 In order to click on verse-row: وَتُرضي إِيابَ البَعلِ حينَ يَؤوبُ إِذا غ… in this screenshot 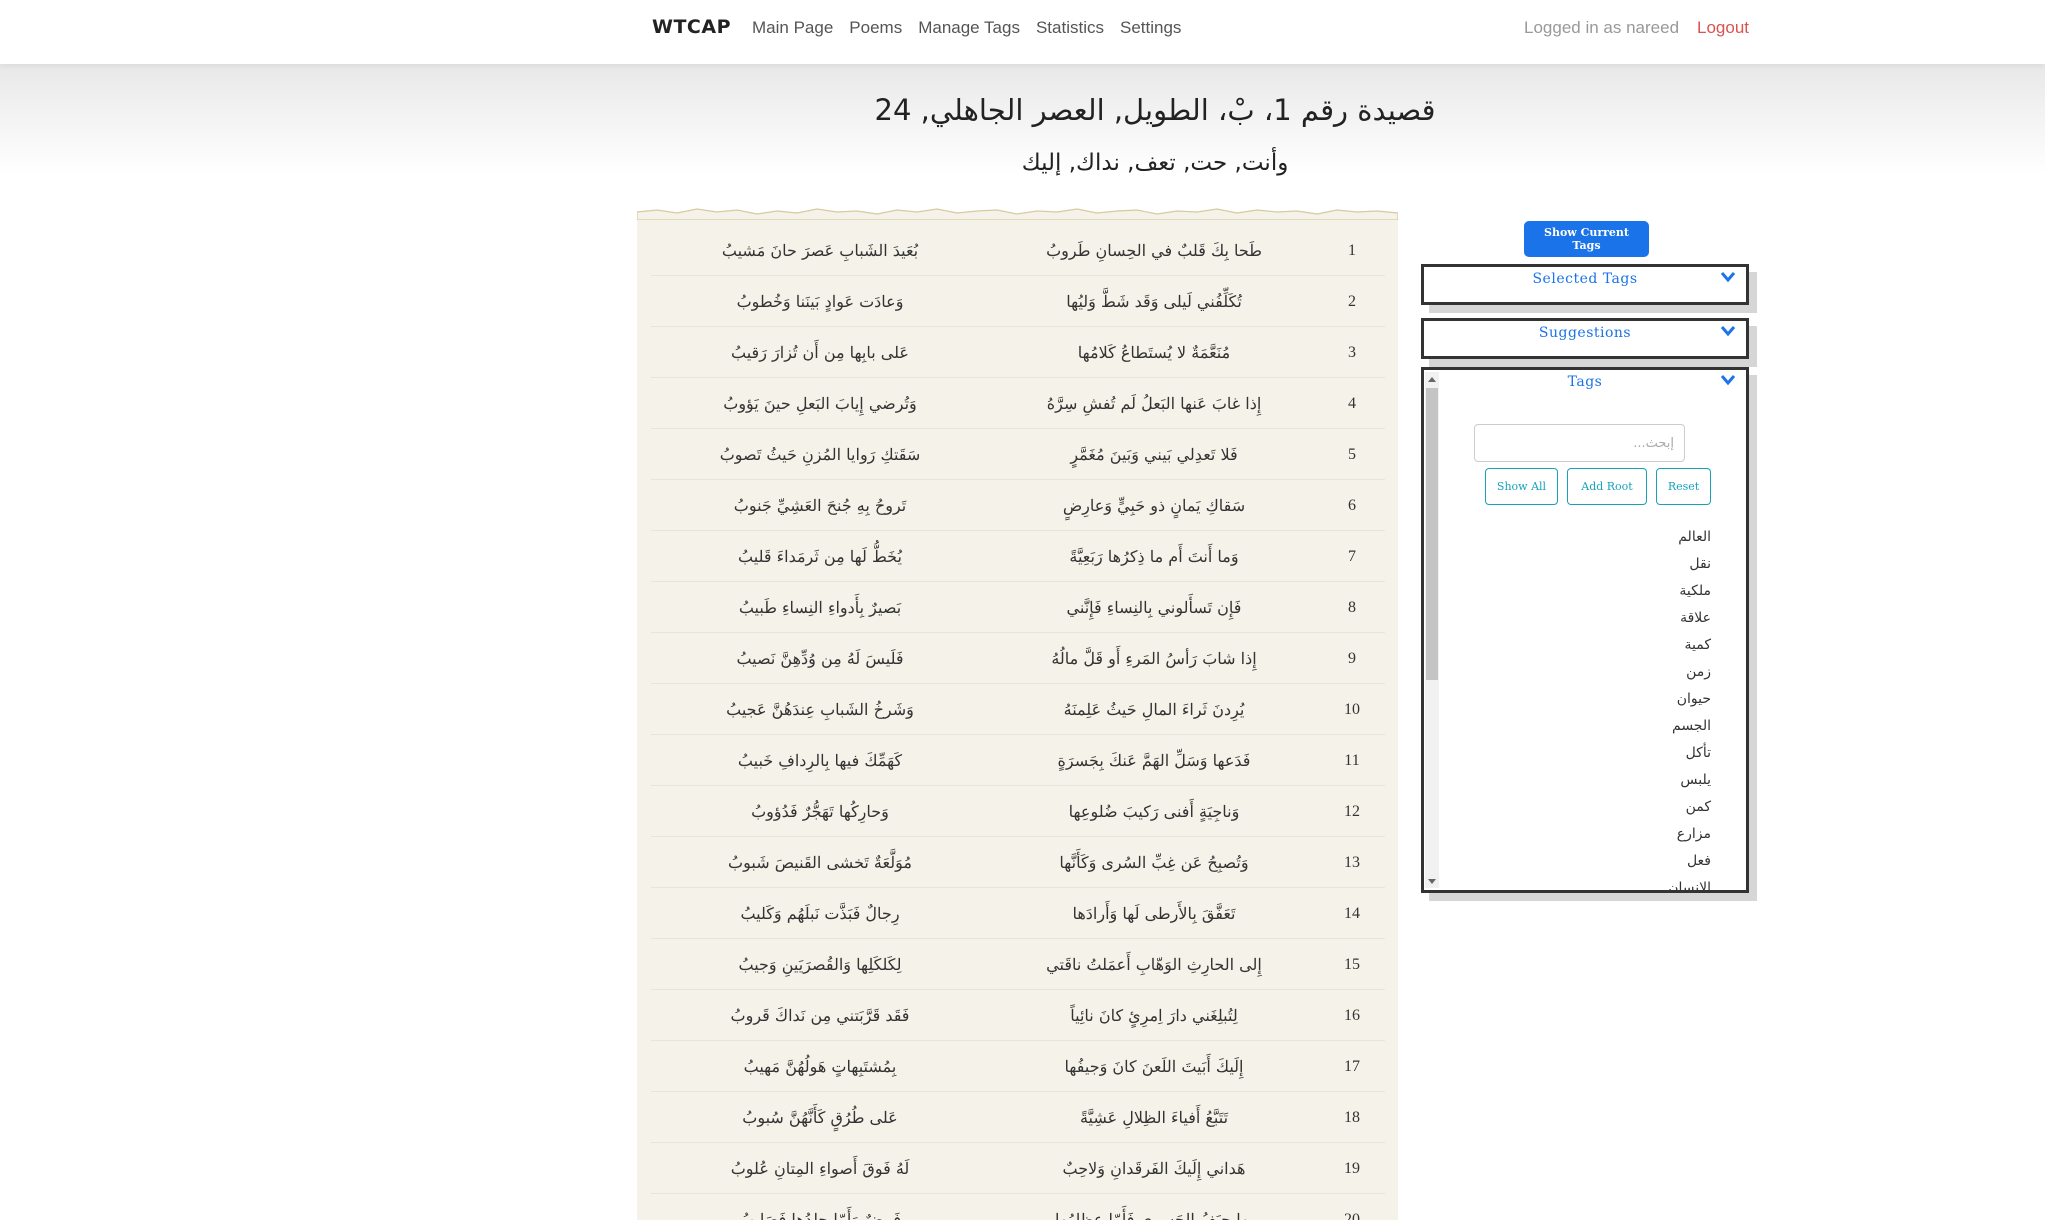, I will do `click(1018, 404)`.